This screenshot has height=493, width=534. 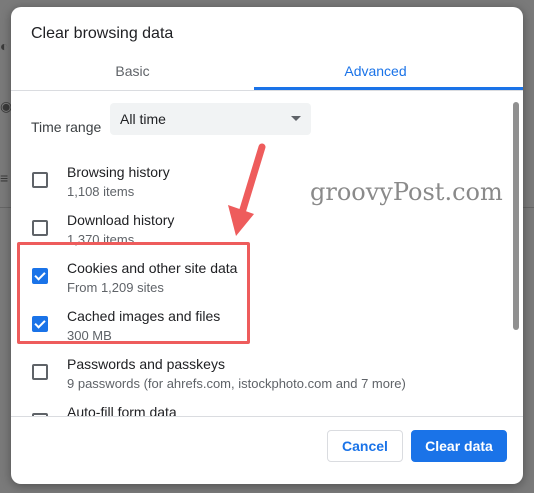 What do you see at coordinates (267, 416) in the screenshot?
I see `footer-divider` at bounding box center [267, 416].